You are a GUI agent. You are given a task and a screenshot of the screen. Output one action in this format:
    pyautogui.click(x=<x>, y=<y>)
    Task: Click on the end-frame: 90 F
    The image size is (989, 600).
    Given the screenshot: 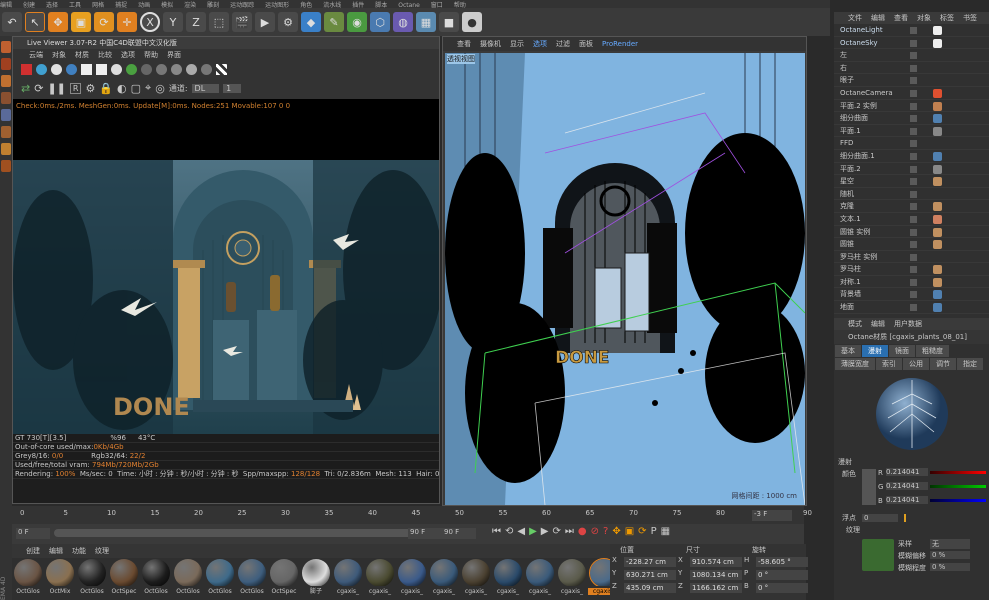 What is the action you would take?
    pyautogui.click(x=425, y=533)
    